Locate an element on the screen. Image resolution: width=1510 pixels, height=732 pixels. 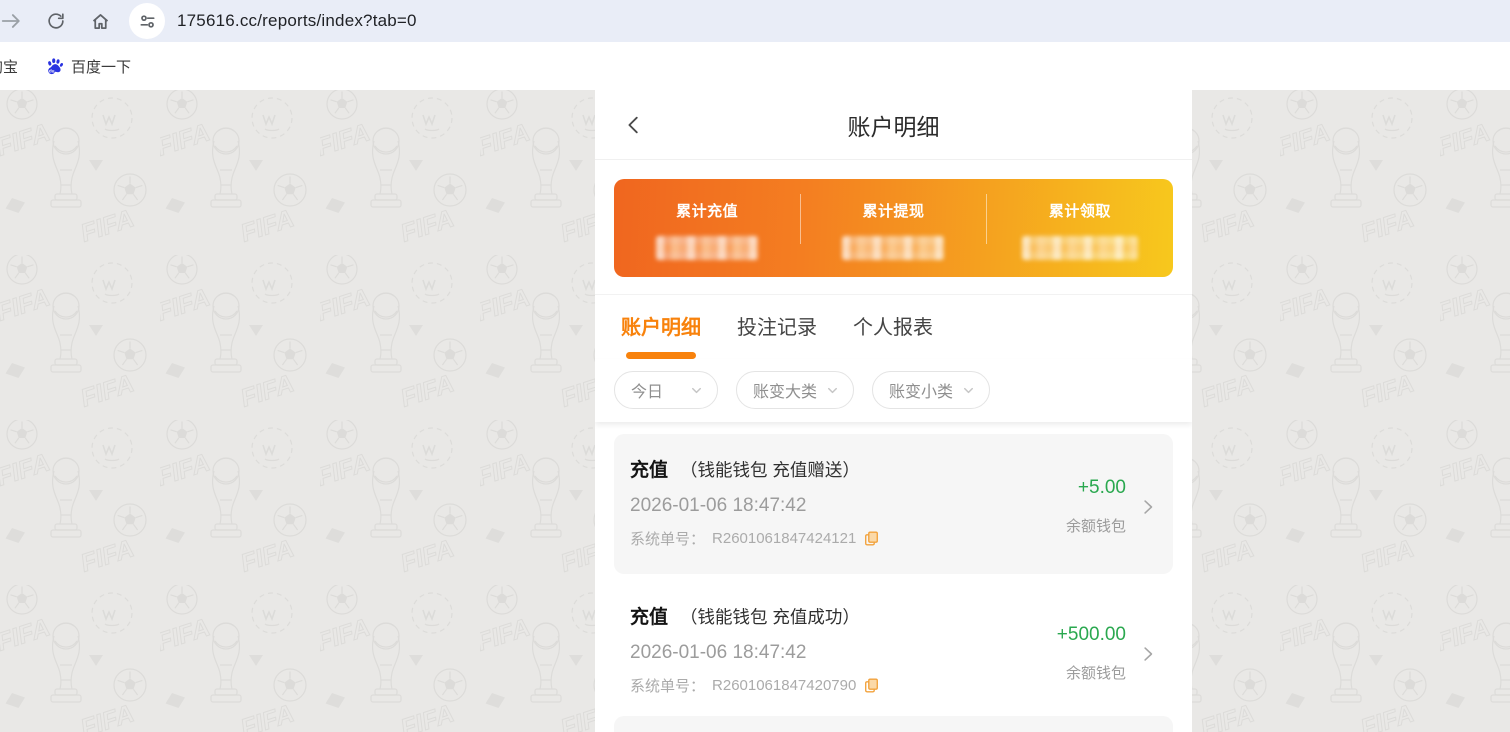
url-bar: 175616.cc/reports/index?tab=0 is located at coordinates (297, 21).